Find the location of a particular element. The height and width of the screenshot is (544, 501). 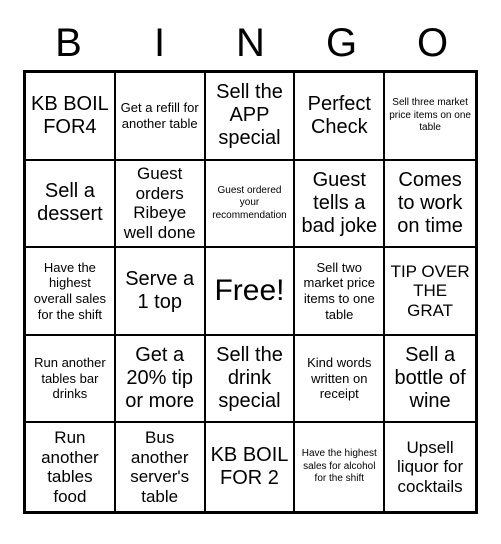

bingo-cell: Sell the drink special is located at coordinates (250, 379).